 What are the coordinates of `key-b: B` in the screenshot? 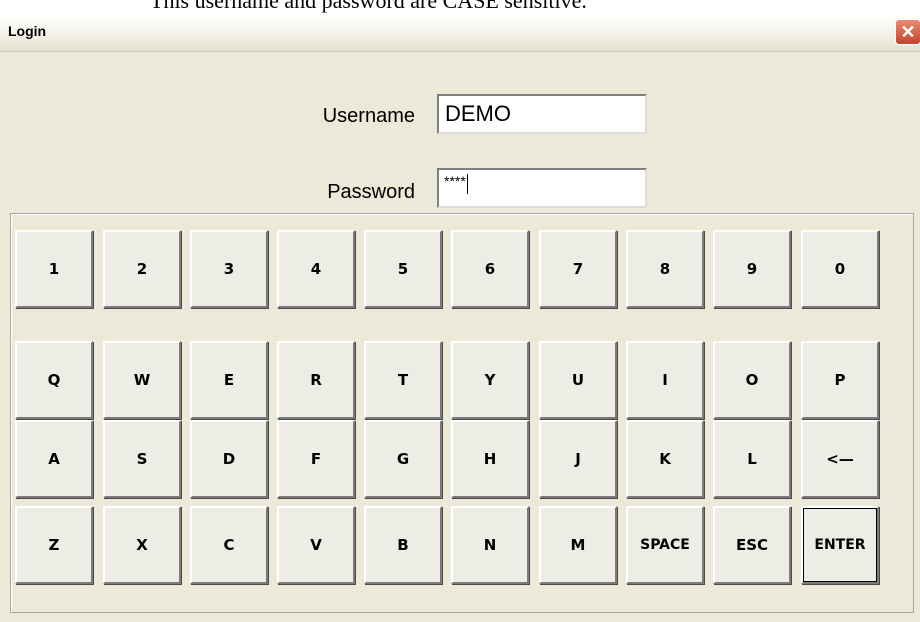 It's located at (403, 545).